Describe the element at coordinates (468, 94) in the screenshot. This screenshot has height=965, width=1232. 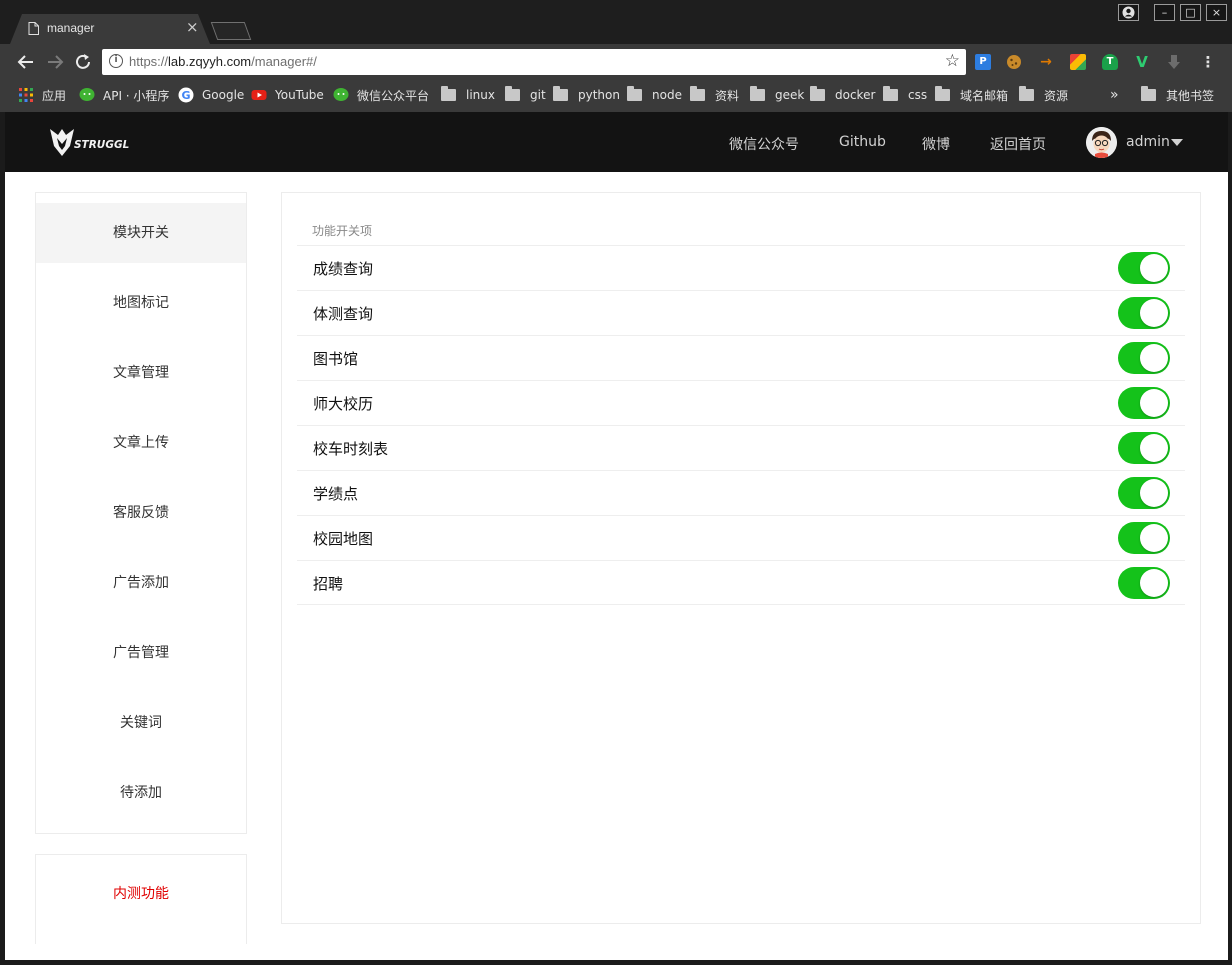
I see `bookmark-folder-linux: linux` at that location.